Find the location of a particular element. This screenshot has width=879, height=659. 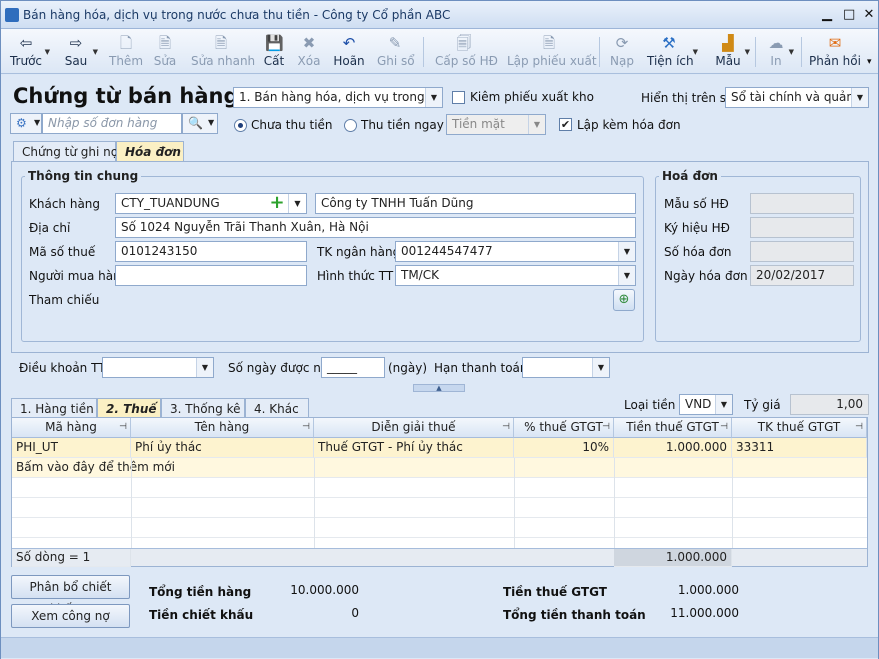

tab-tax: 2. Thuế is located at coordinates (129, 408).